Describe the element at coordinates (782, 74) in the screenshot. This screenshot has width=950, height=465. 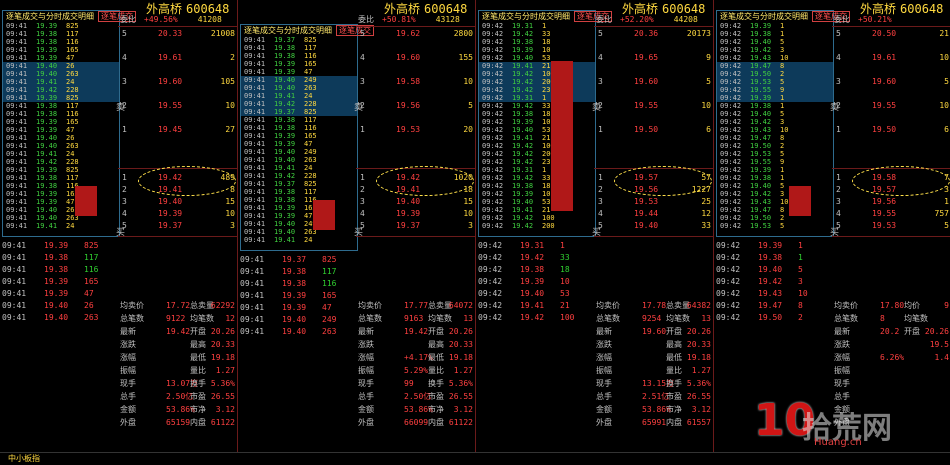
I see `tick-volume: 2` at that location.